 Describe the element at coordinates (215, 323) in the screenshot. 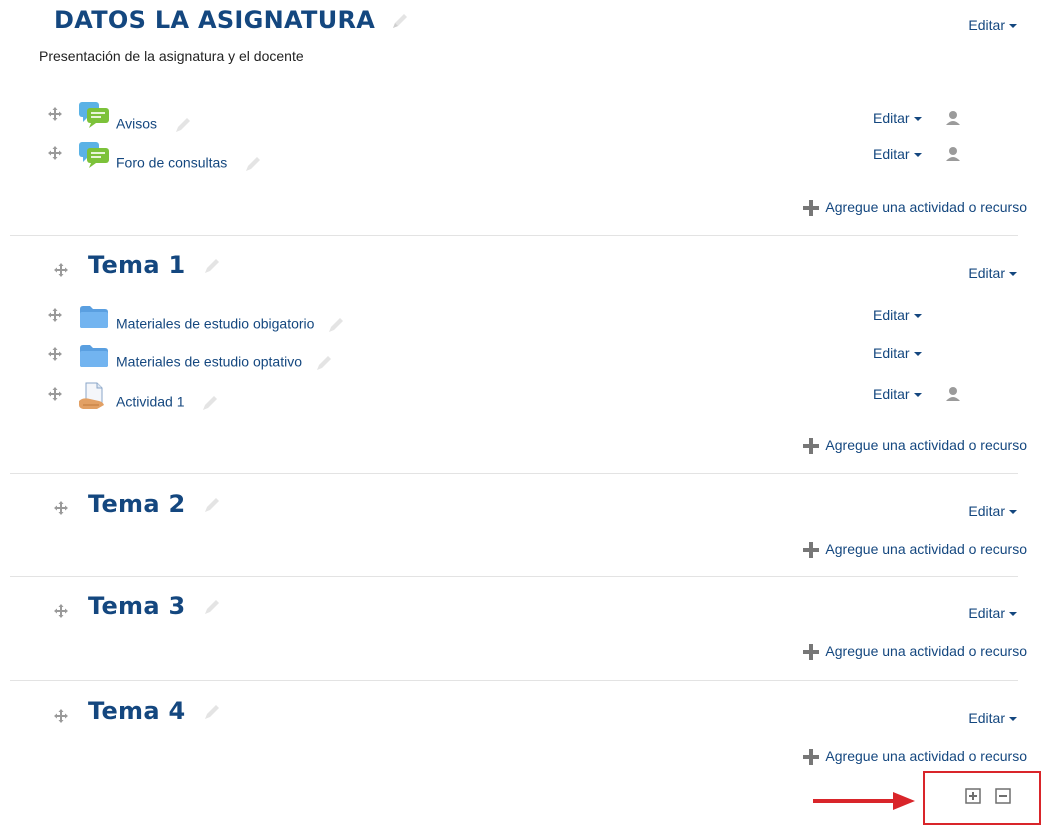

I see `activity-name: Materiales de estudio obigatorio` at that location.